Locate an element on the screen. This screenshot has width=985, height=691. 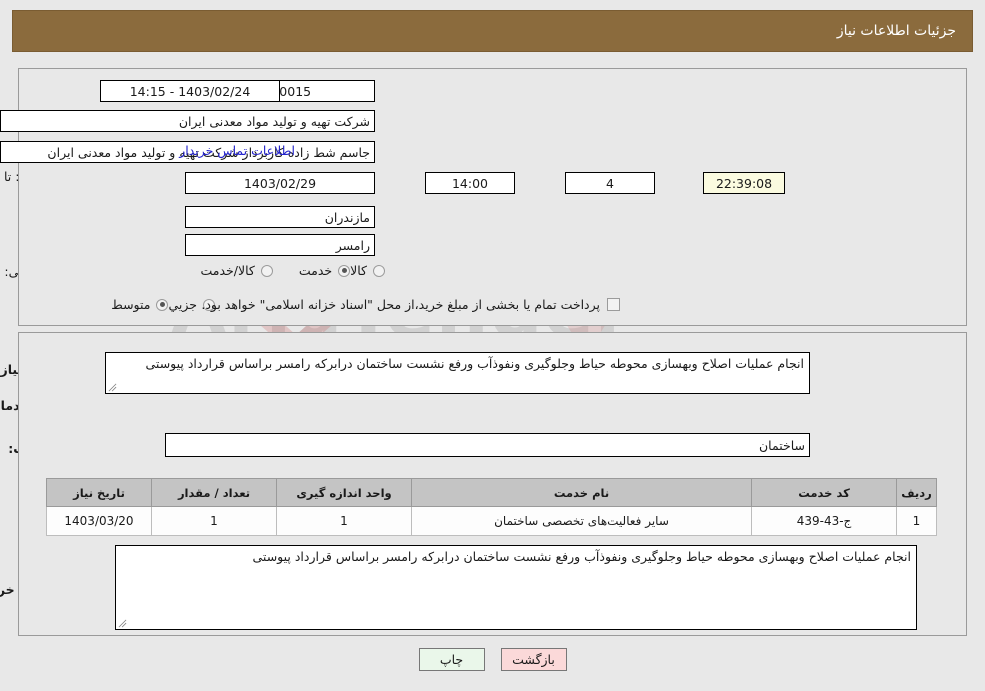
announce-datetime-field: 1403/02/24 - 14:15 is located at coordinates (190, 91).